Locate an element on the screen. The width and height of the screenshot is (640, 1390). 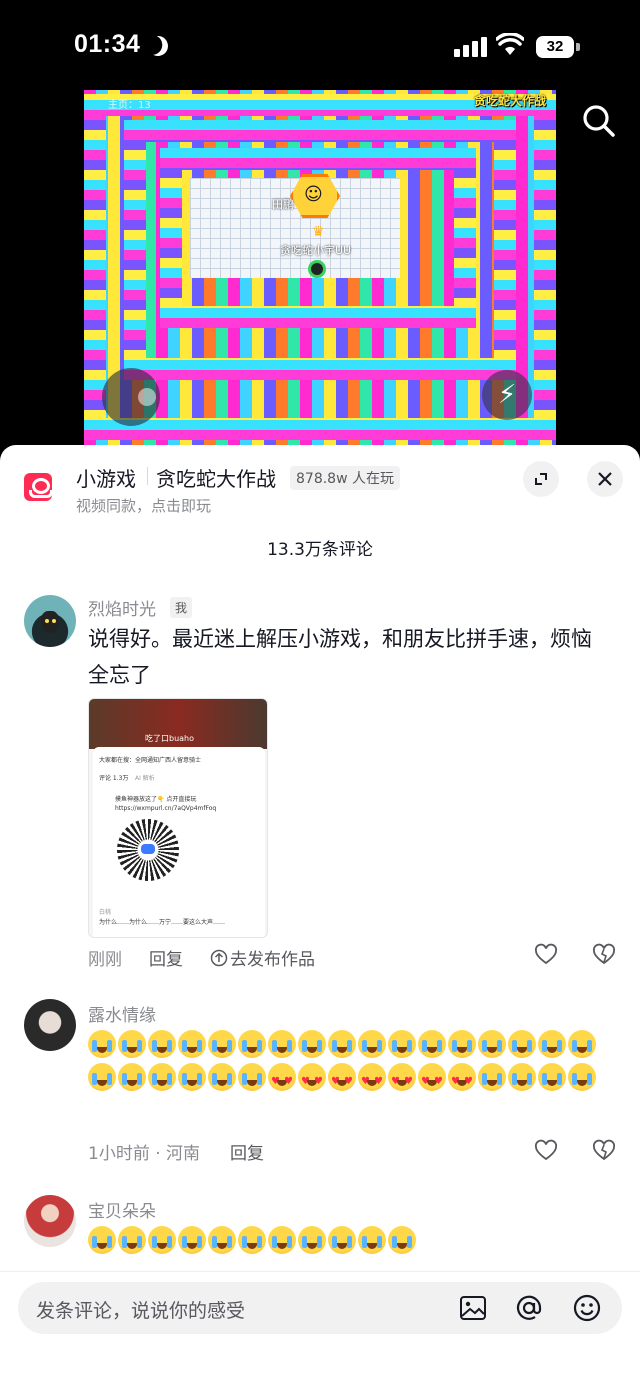
comment-count: 13.3万条评论 is located at coordinates (320, 550).